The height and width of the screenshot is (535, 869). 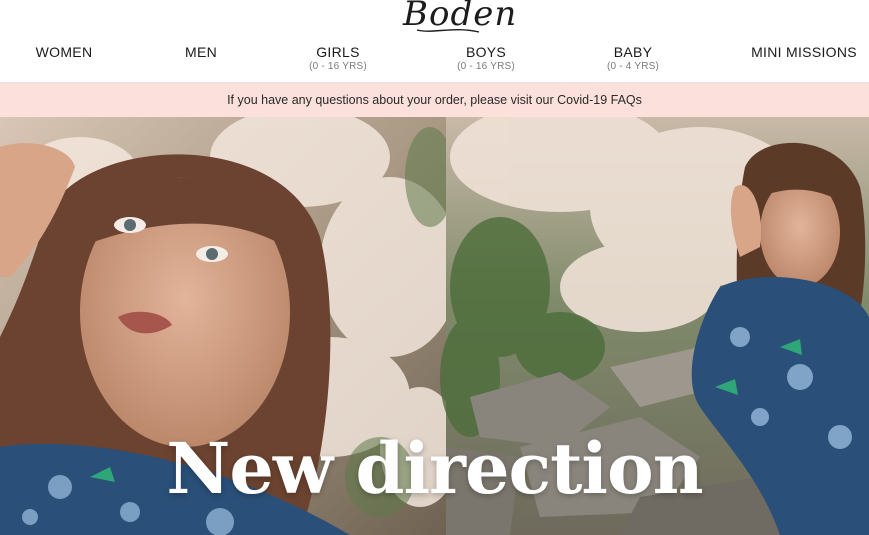 I want to click on nav-mini-missions: MINI MISSIONS, so click(x=804, y=52).